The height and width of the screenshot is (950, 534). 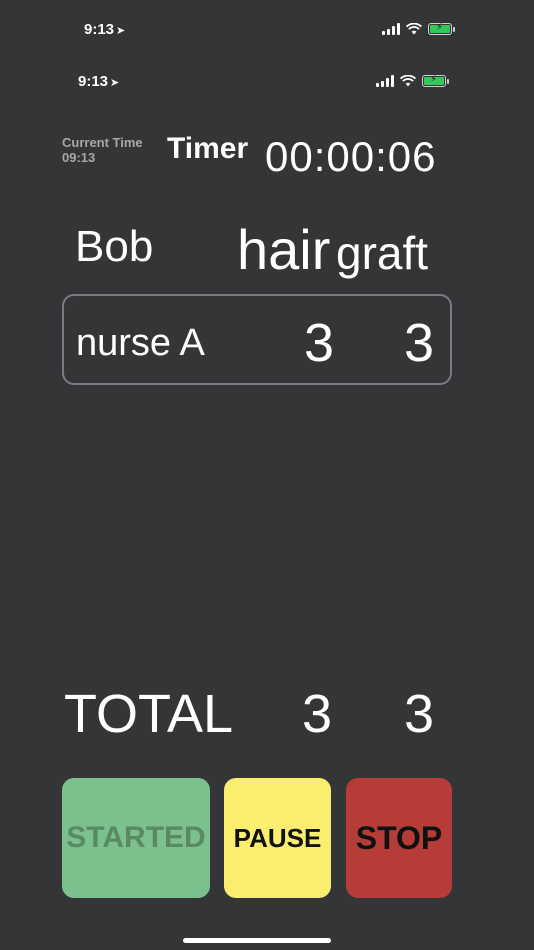 I want to click on total-hair-count: 3, so click(x=317, y=714).